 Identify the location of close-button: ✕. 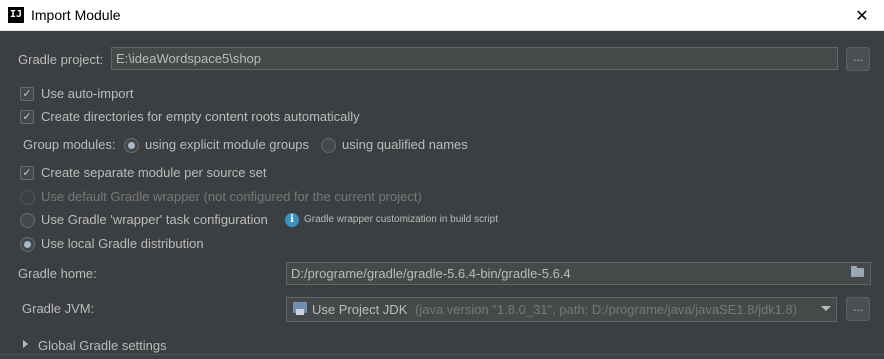
(862, 15).